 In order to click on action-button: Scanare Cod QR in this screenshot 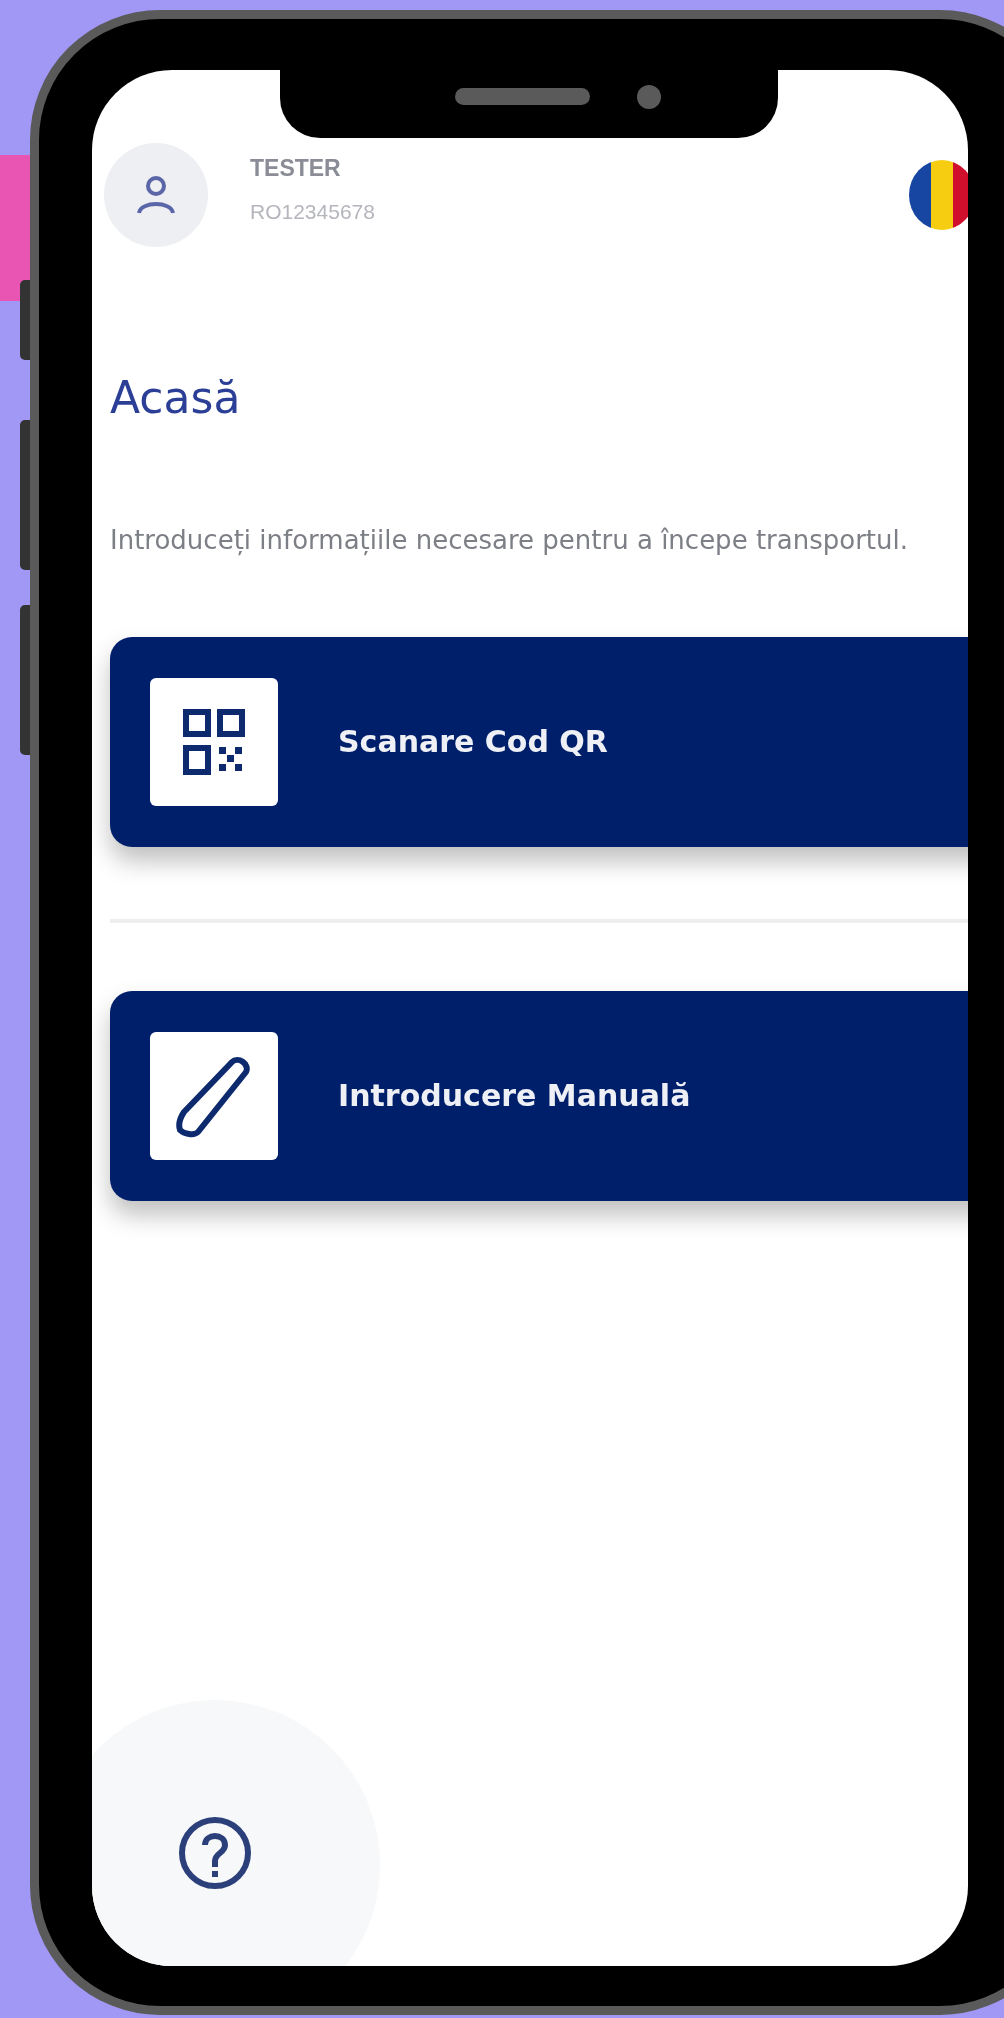, I will do `click(539, 741)`.